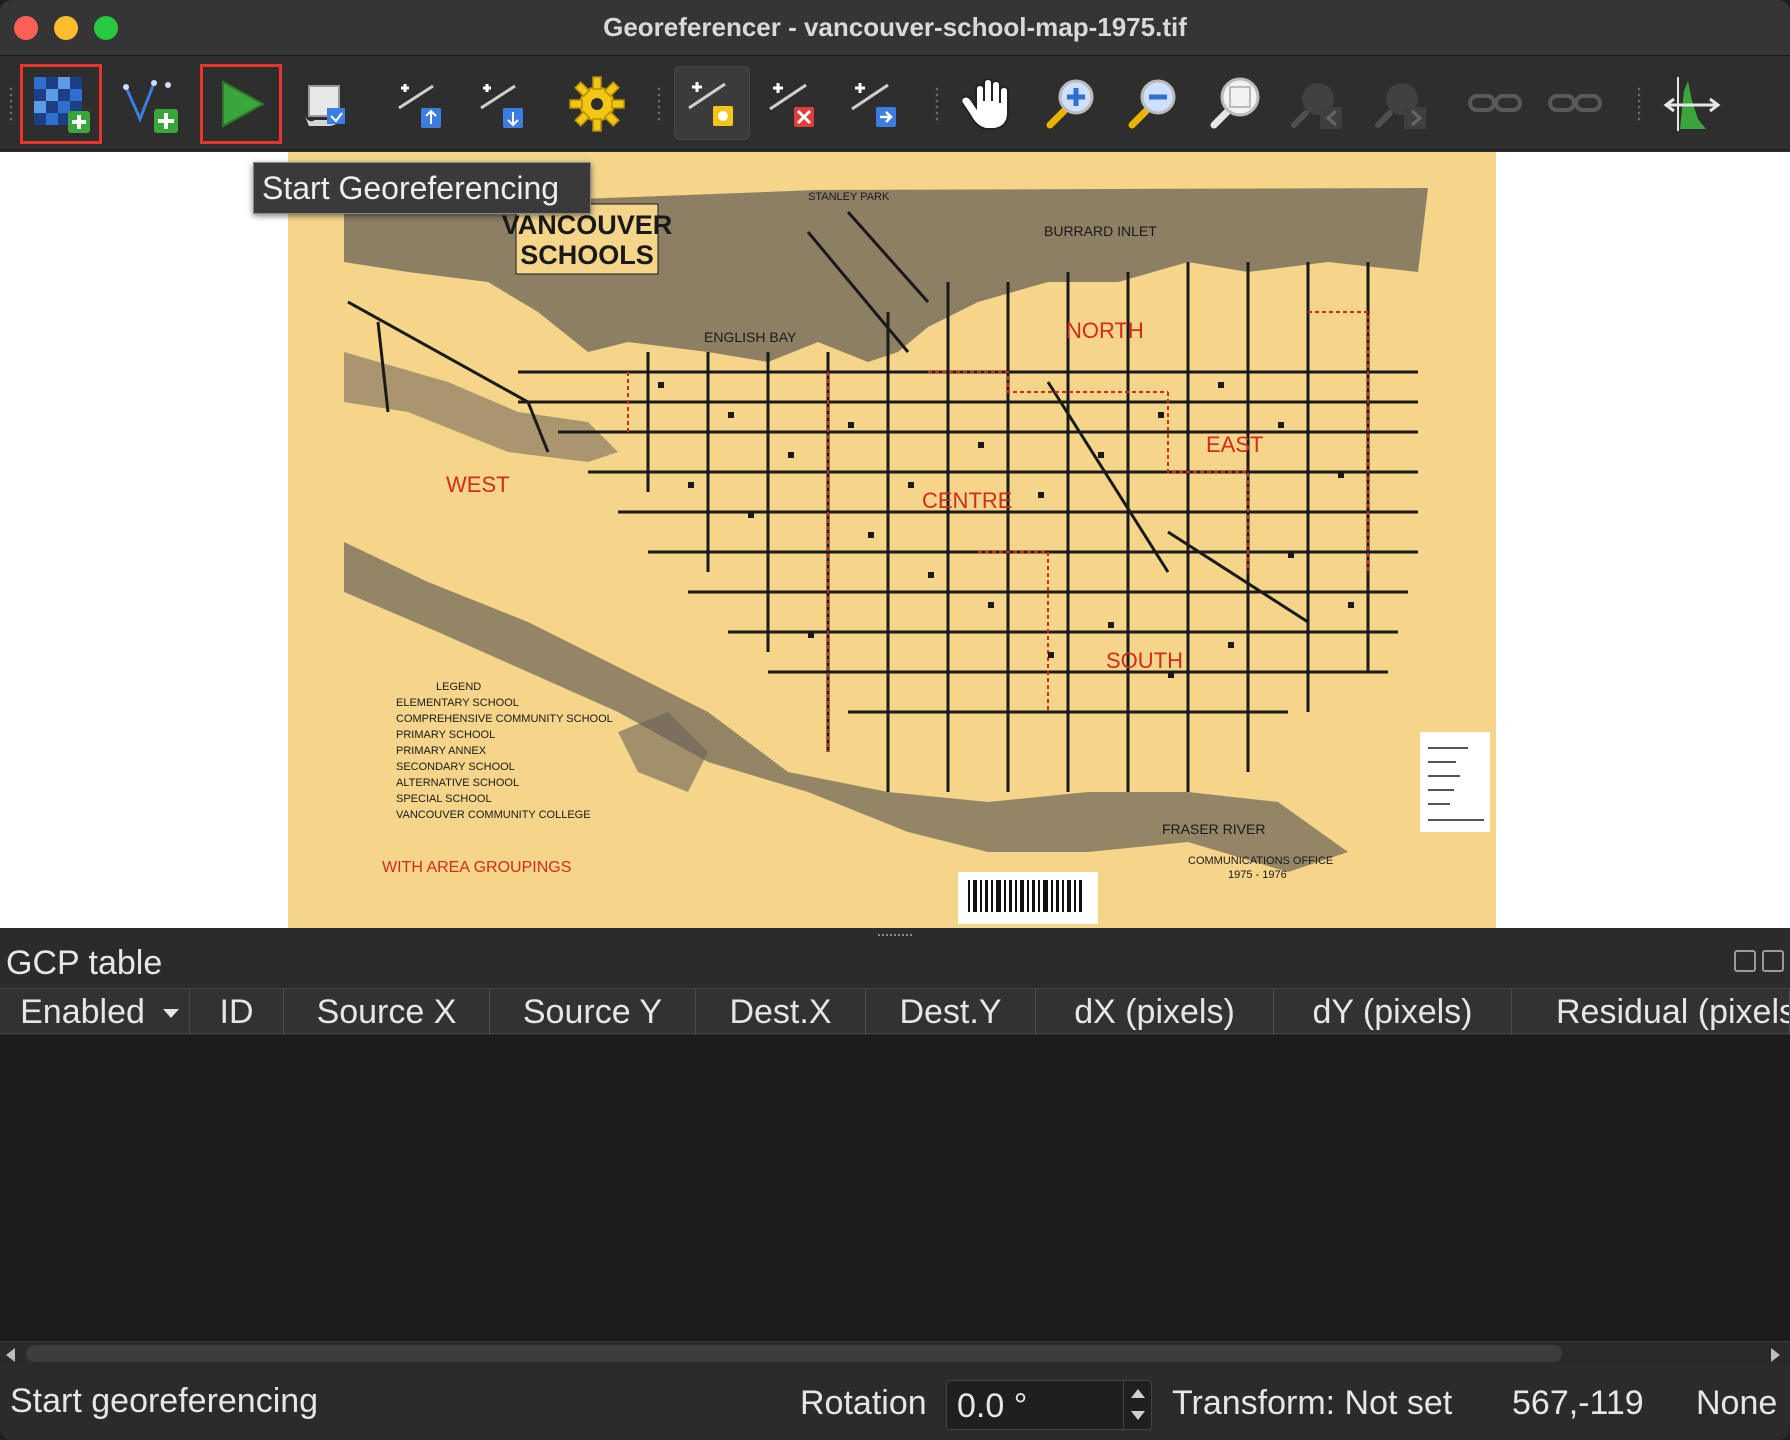 This screenshot has height=1440, width=1790. What do you see at coordinates (1257, 875) in the screenshot?
I see `map-years: 1975 - 1976` at bounding box center [1257, 875].